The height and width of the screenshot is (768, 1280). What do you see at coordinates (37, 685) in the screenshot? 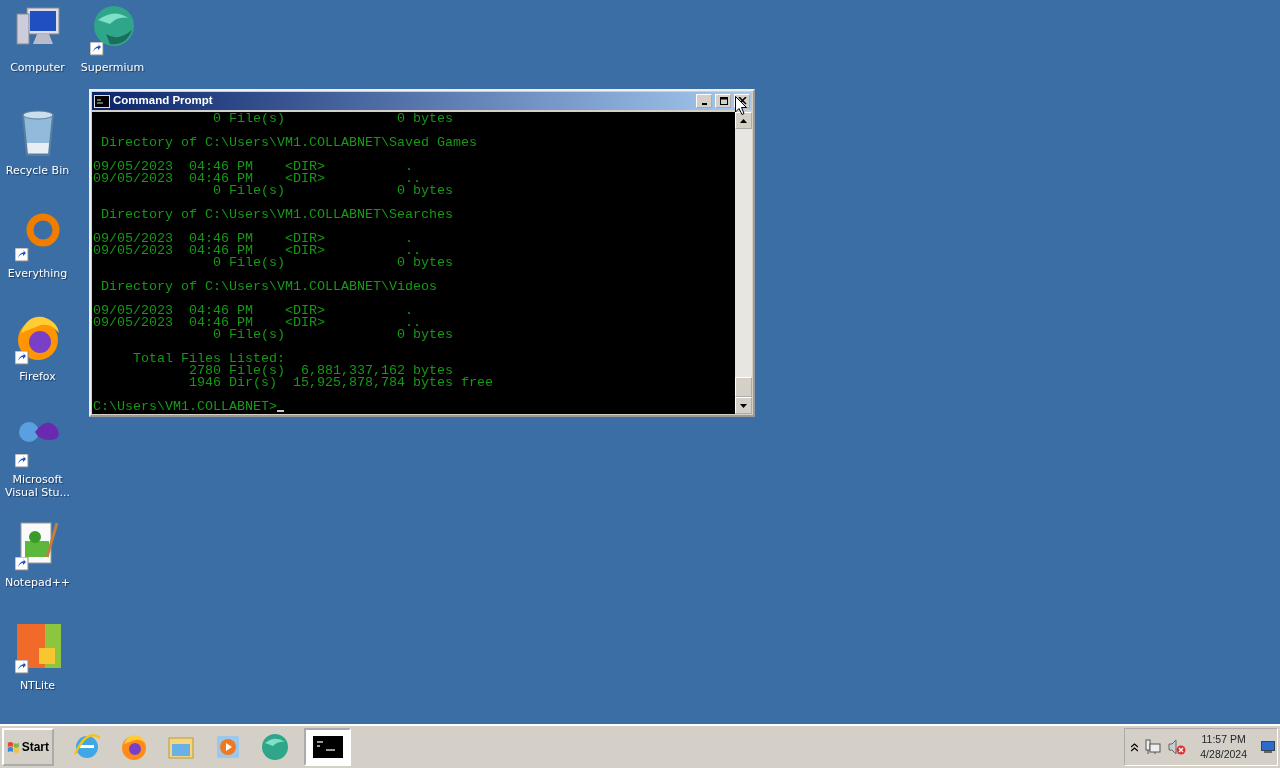
I see `icon-label: NTLite` at bounding box center [37, 685].